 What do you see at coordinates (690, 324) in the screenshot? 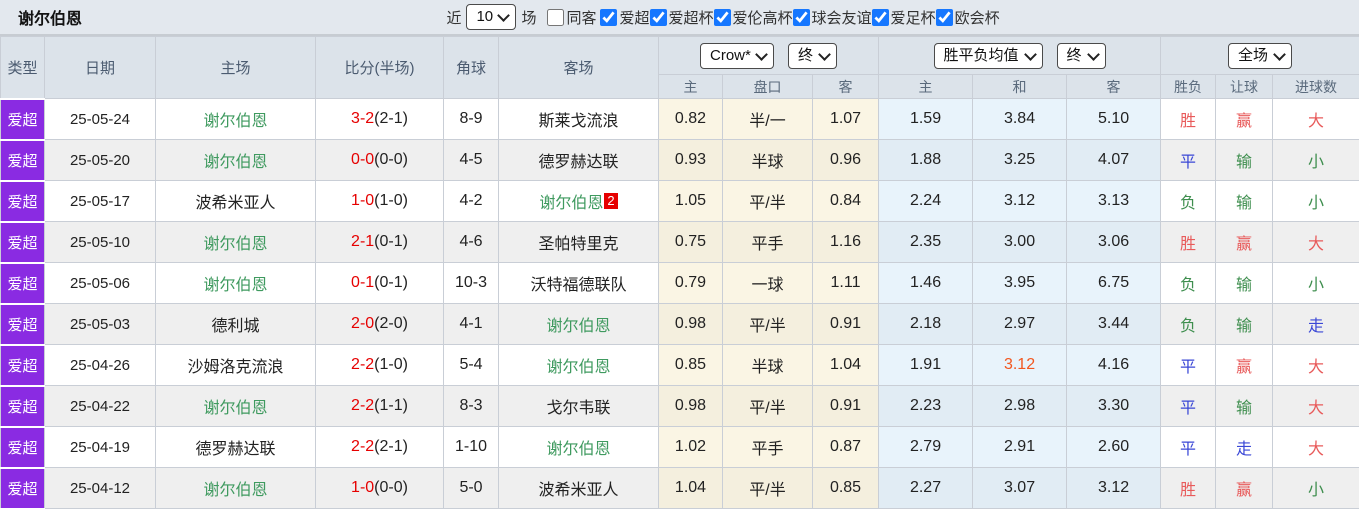
I see `asian-odds-cell: 0.98` at bounding box center [690, 324].